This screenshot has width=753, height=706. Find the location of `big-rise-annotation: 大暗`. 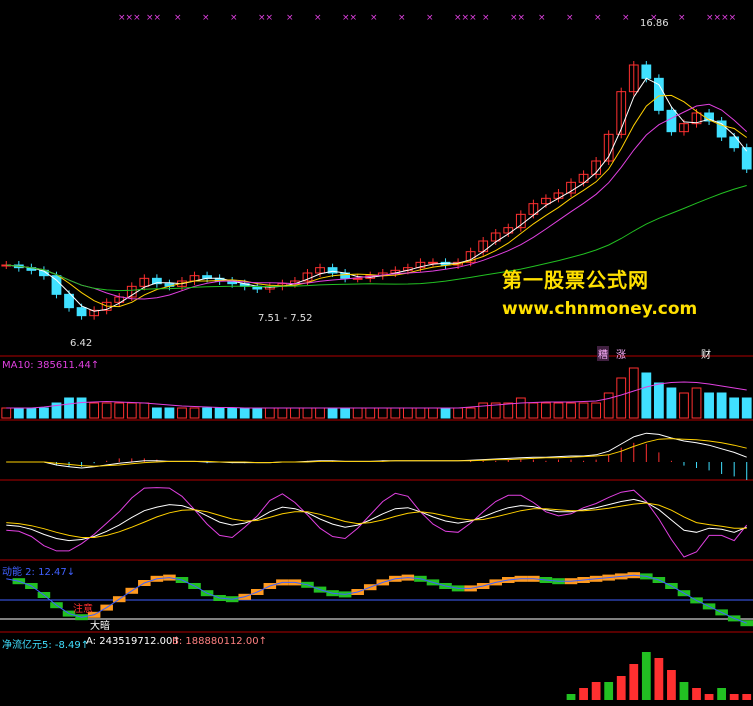

big-rise-annotation: 大暗 is located at coordinates (100, 626).